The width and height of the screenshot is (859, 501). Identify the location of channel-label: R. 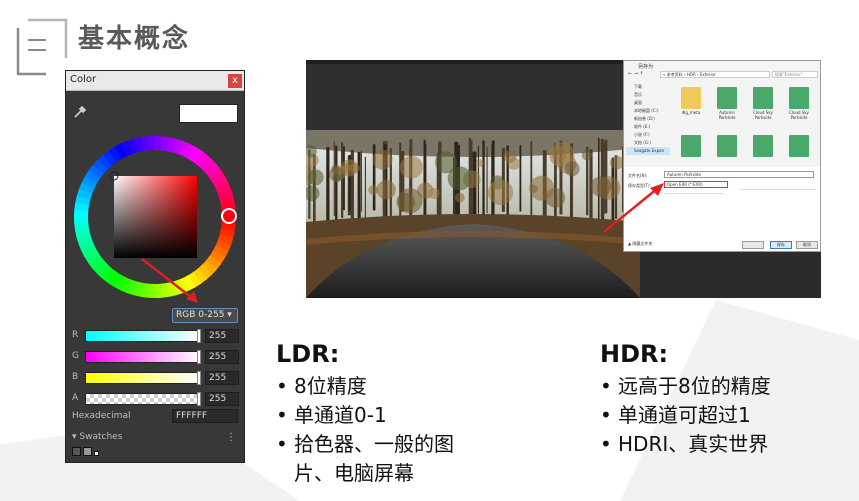
(75, 335).